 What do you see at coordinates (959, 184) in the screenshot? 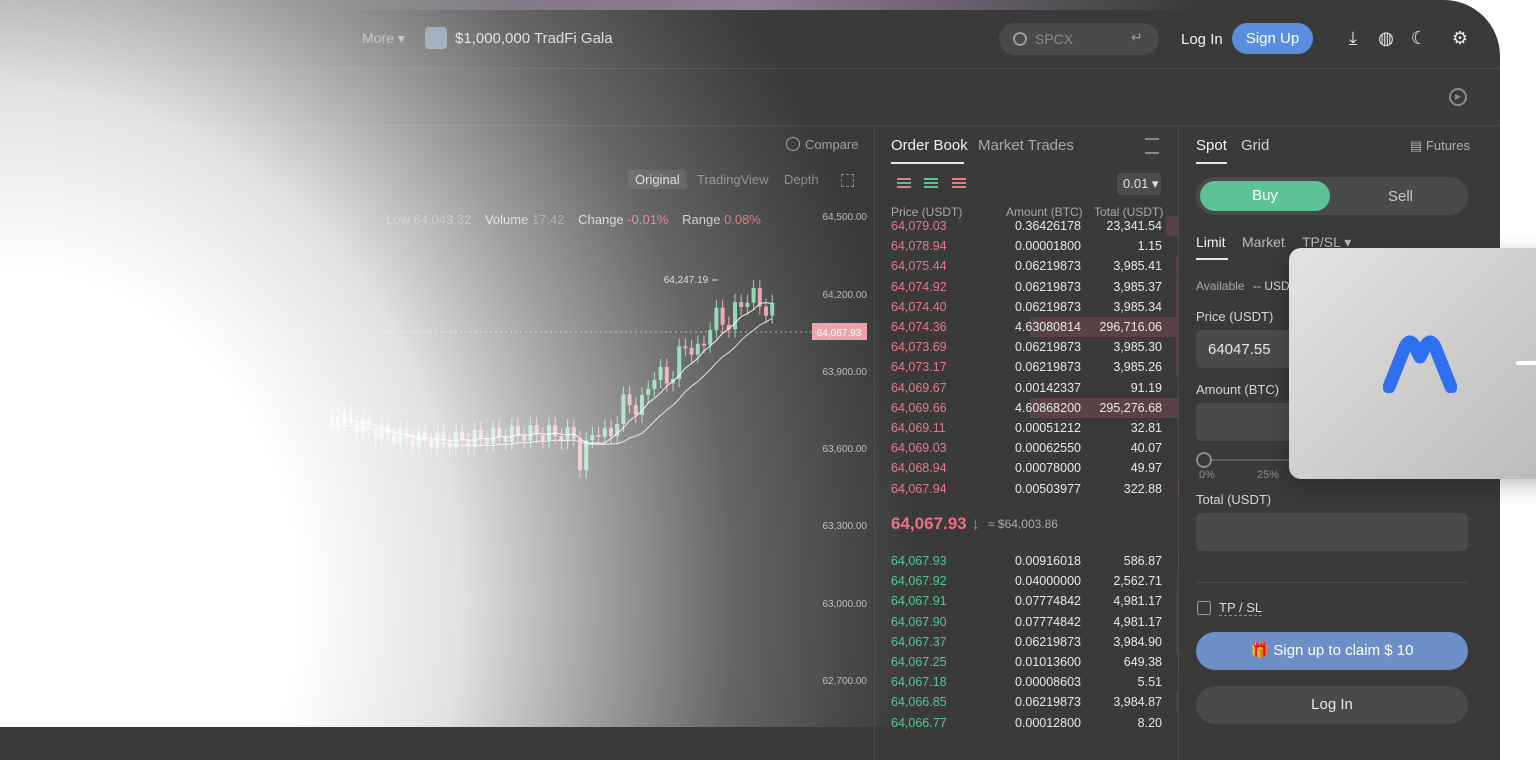
I see `view-asks-icon` at bounding box center [959, 184].